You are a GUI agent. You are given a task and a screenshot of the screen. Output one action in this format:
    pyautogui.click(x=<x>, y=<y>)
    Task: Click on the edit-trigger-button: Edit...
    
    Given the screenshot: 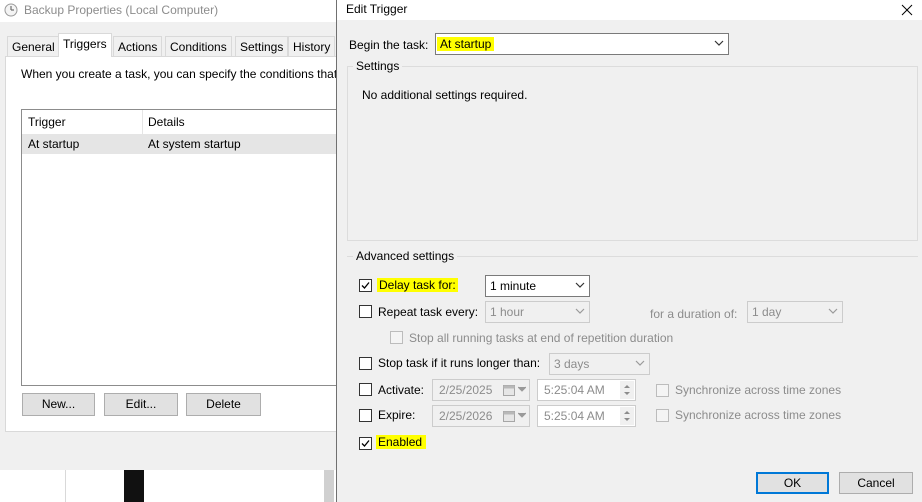 What is the action you would take?
    pyautogui.click(x=141, y=404)
    